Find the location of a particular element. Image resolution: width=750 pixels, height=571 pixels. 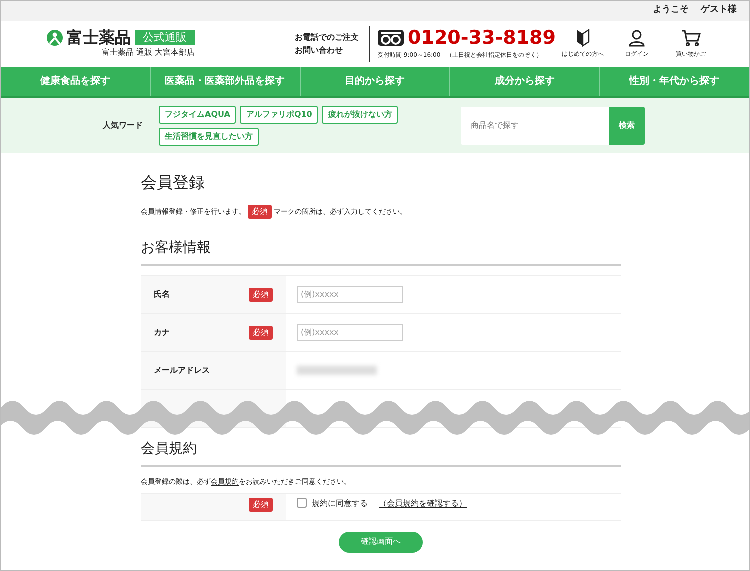

user-name: ゲスト様 is located at coordinates (719, 11).